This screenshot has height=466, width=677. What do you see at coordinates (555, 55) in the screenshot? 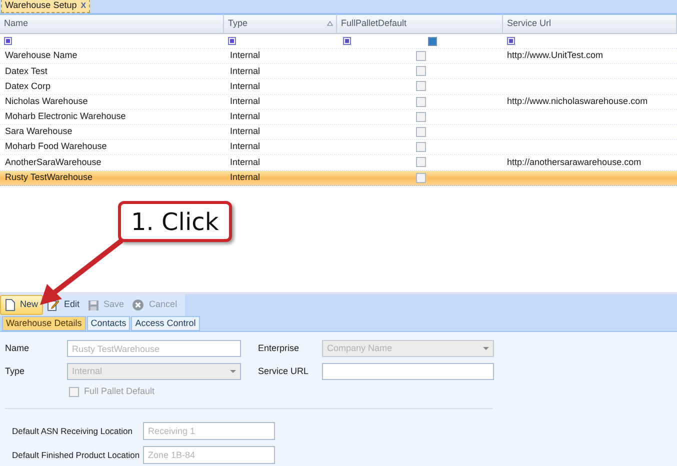
I see `table-cell: http://www.UnitTest.com` at bounding box center [555, 55].